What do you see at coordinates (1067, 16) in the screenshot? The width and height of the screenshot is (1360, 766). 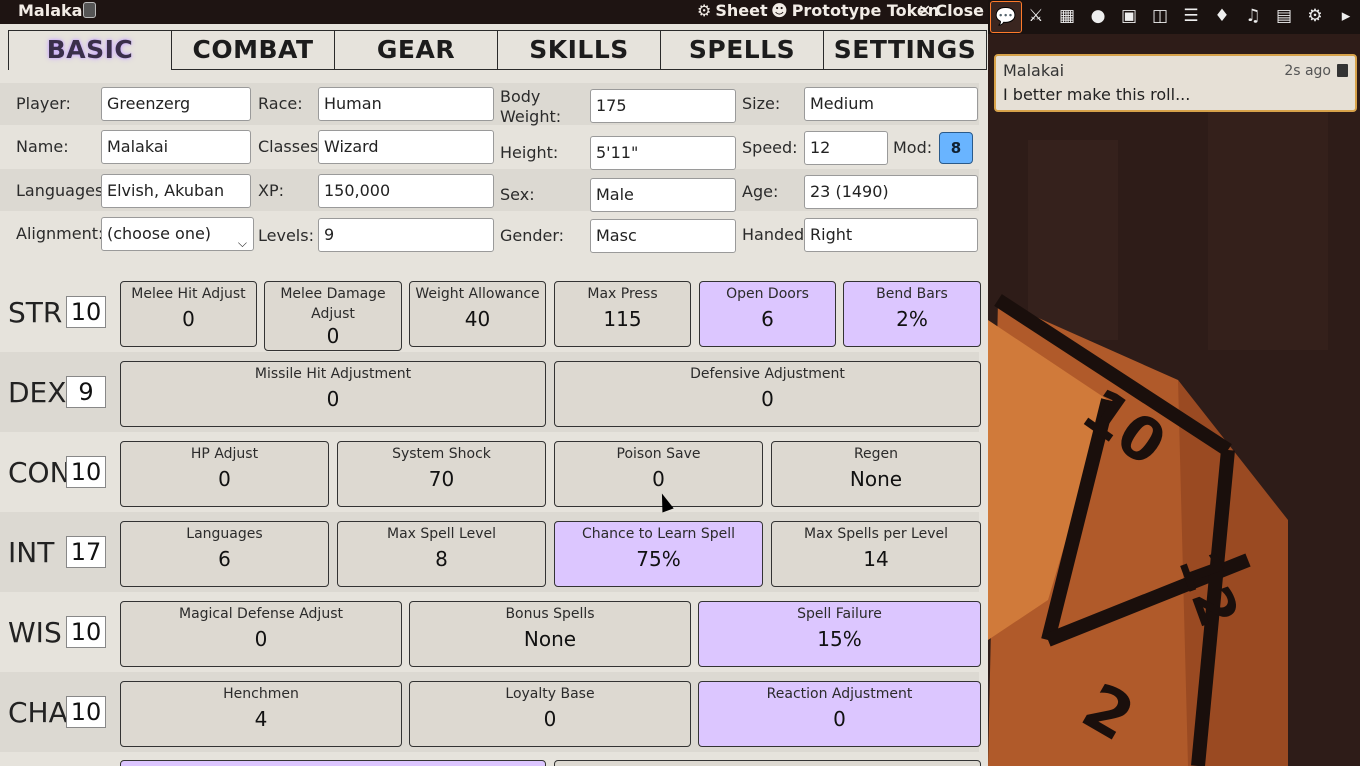 I see `scenes-icon: ▦` at bounding box center [1067, 16].